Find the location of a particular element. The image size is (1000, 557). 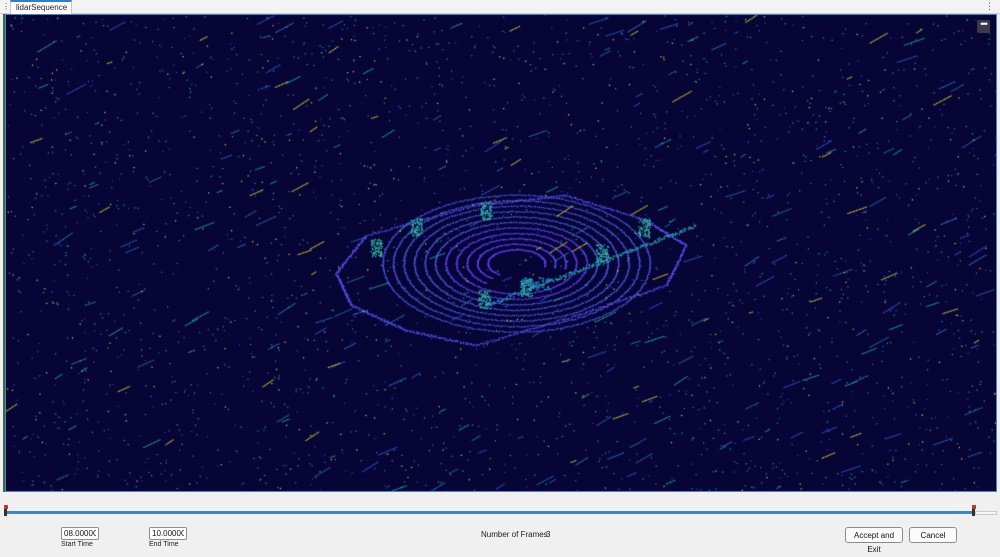

end-time-input is located at coordinates (168, 533).